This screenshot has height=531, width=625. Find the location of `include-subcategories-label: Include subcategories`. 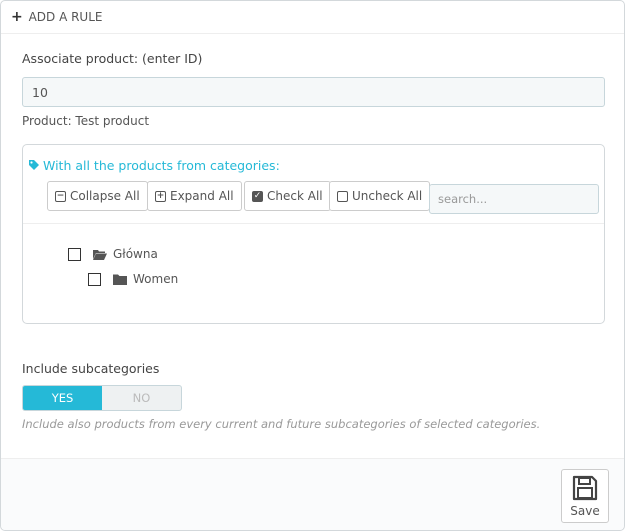

include-subcategories-label: Include subcategories is located at coordinates (91, 368).